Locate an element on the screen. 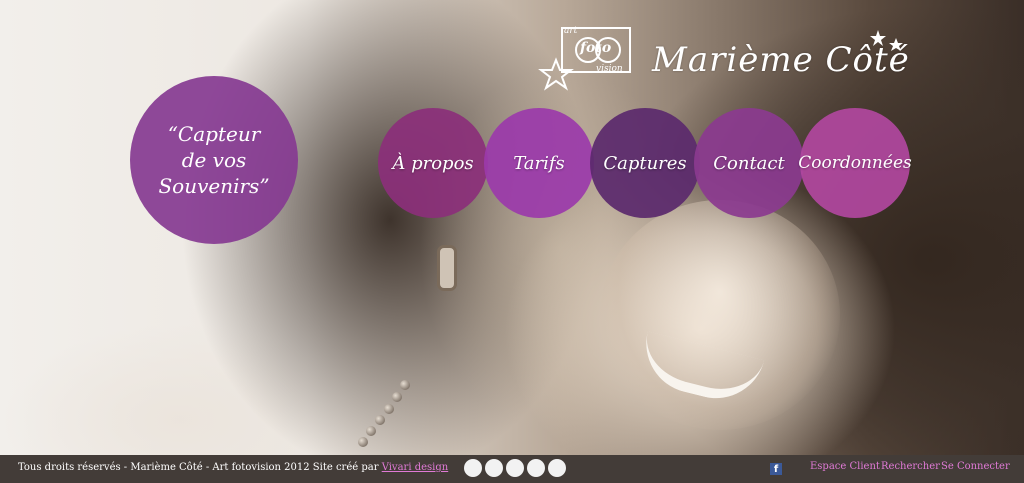 Image resolution: width=1024 pixels, height=483 pixels. client-area-link: Espace Client is located at coordinates (845, 466).